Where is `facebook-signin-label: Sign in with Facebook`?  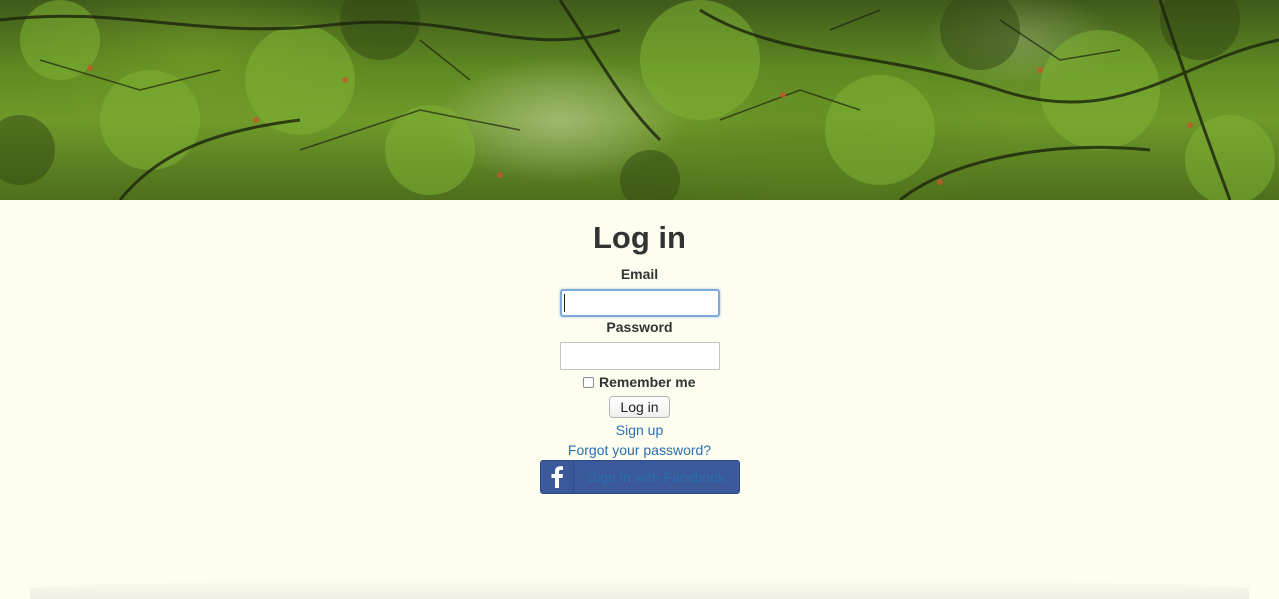 facebook-signin-label: Sign in with Facebook is located at coordinates (656, 477).